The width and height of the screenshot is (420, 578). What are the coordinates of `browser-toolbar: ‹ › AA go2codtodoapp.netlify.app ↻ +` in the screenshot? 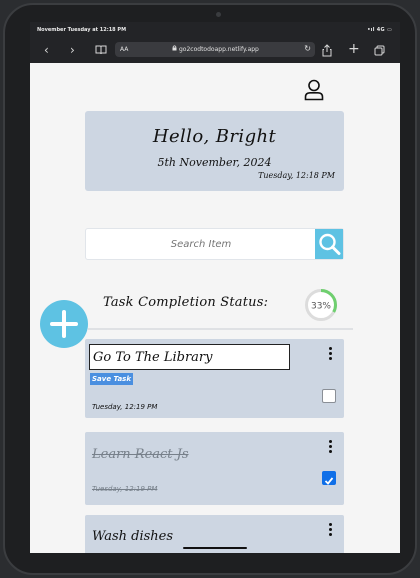 It's located at (215, 51).